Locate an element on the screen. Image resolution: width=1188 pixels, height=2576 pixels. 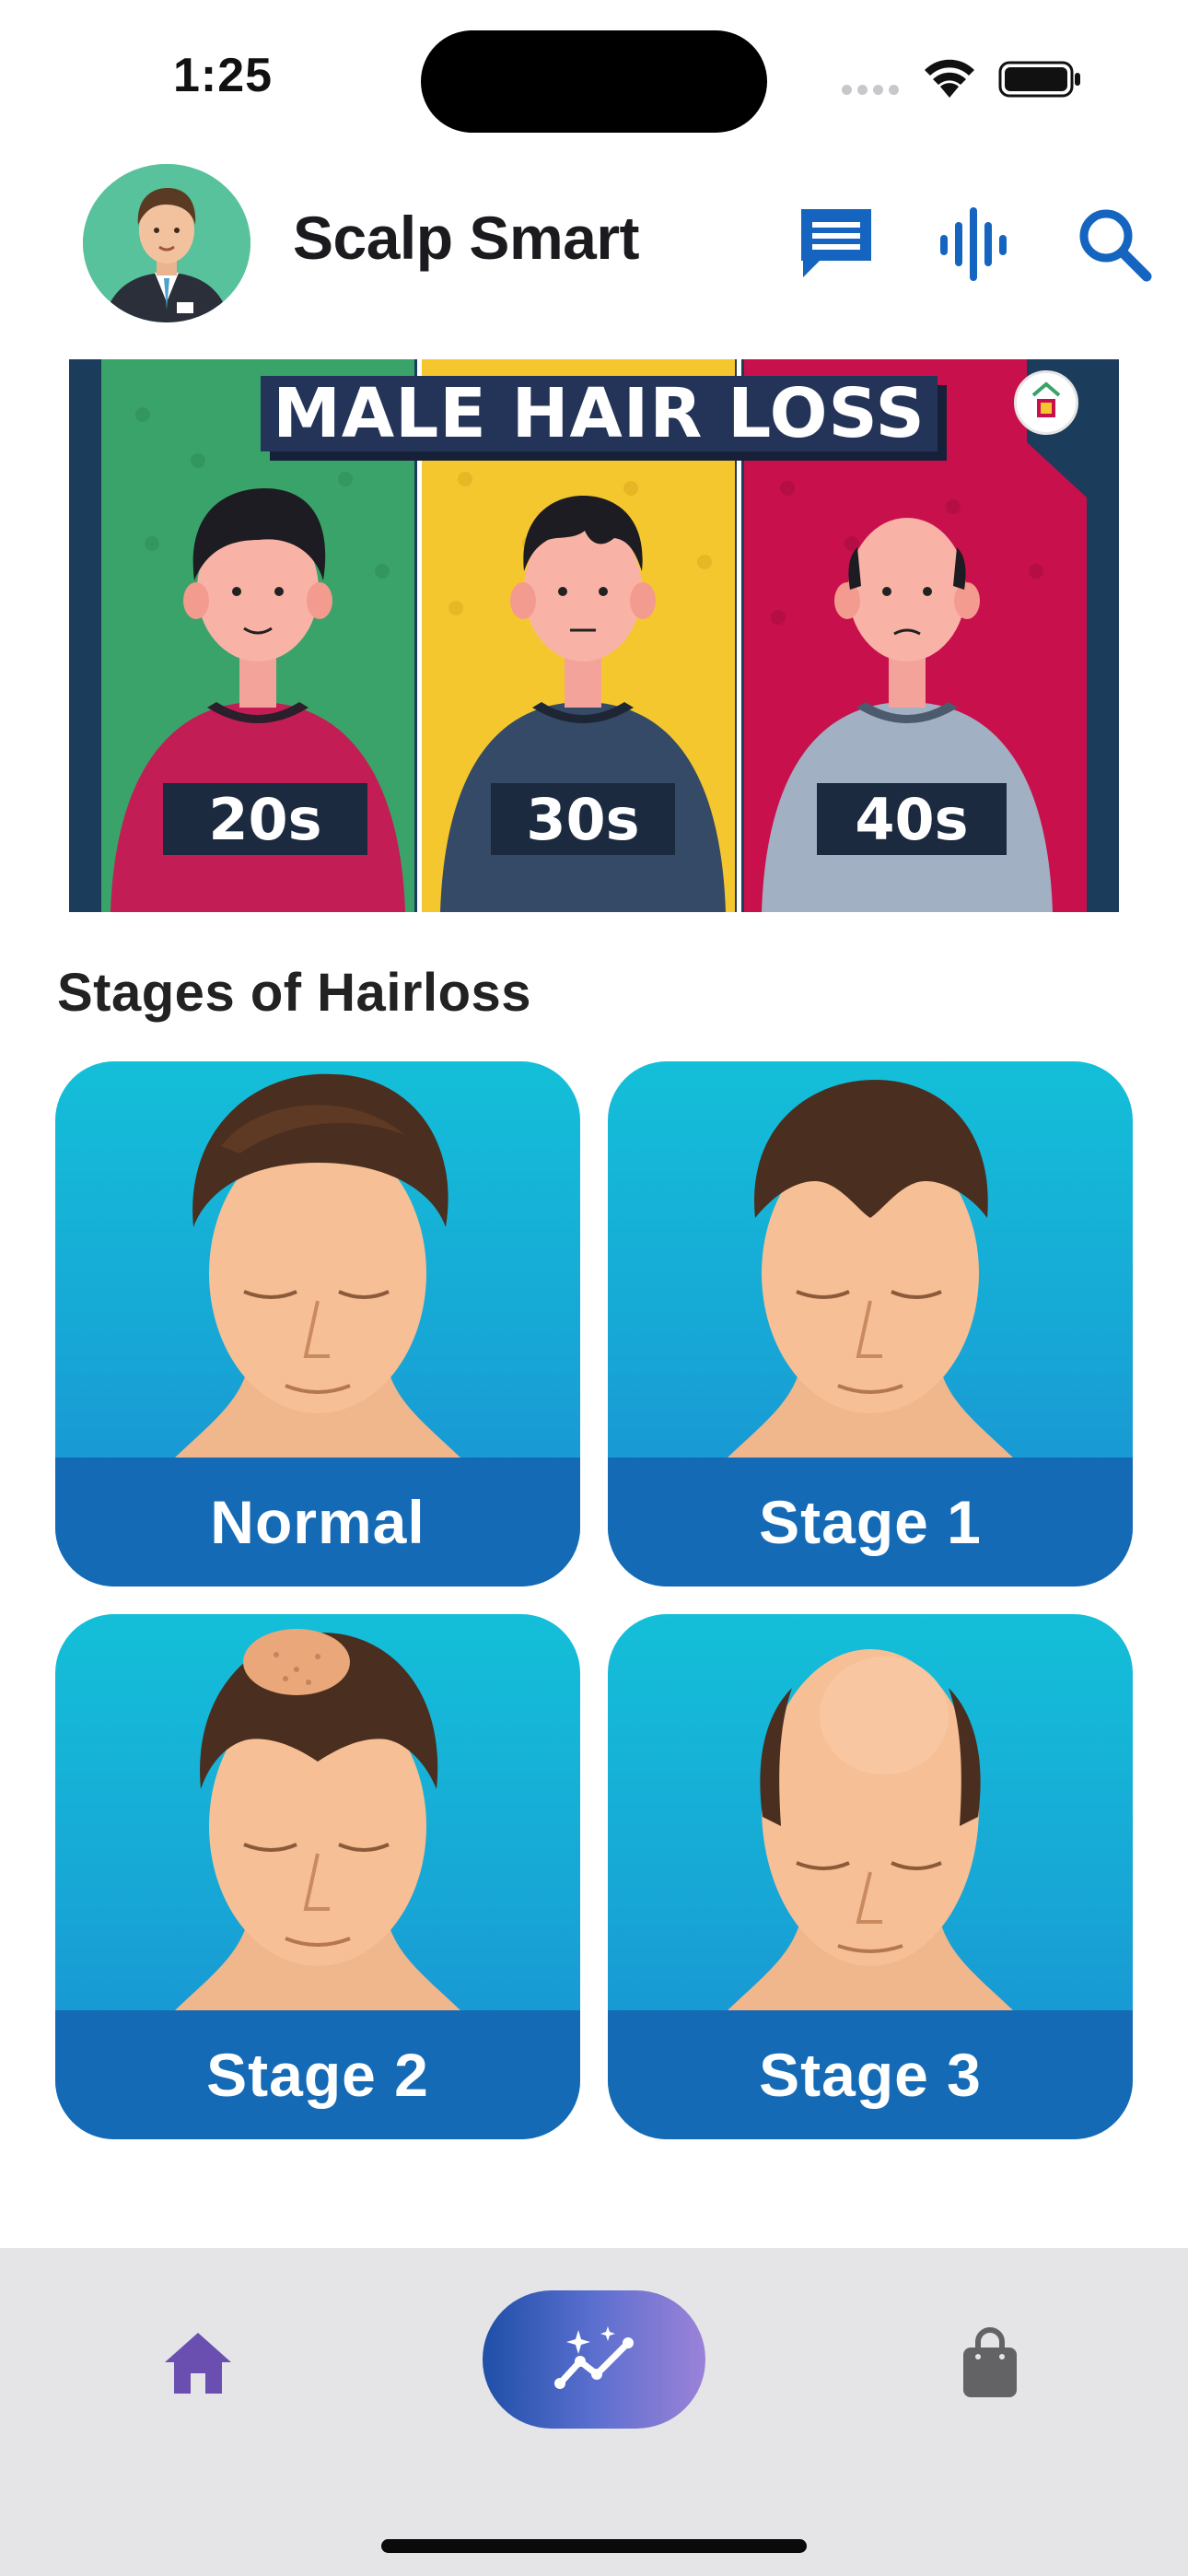
search-icon is located at coordinates (1114, 244).